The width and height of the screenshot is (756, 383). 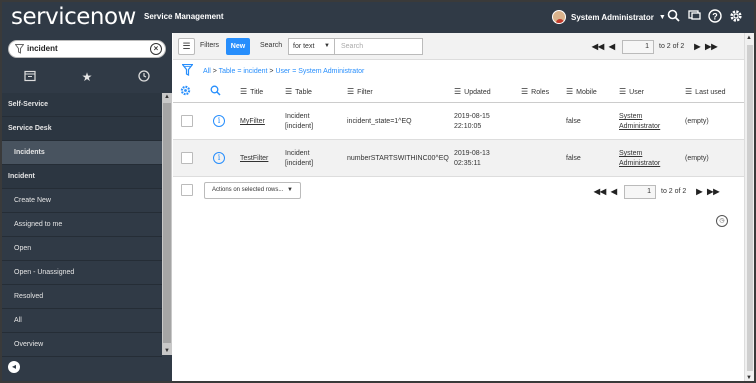 What do you see at coordinates (87, 49) in the screenshot?
I see `navigator-filter-input: incident ×` at bounding box center [87, 49].